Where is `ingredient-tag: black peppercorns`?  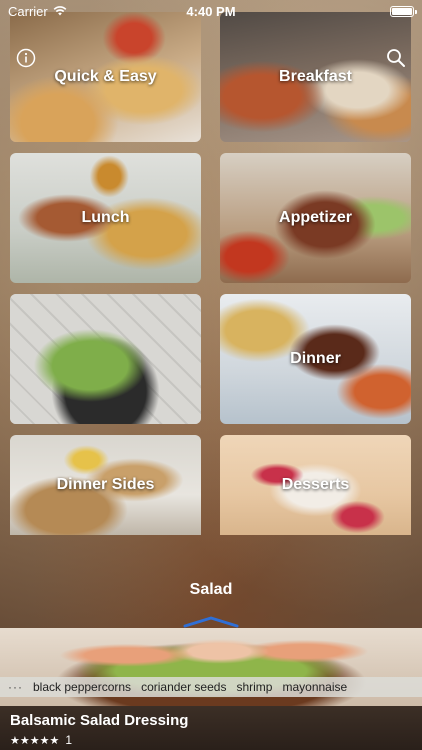 ingredient-tag: black peppercorns is located at coordinates (82, 687).